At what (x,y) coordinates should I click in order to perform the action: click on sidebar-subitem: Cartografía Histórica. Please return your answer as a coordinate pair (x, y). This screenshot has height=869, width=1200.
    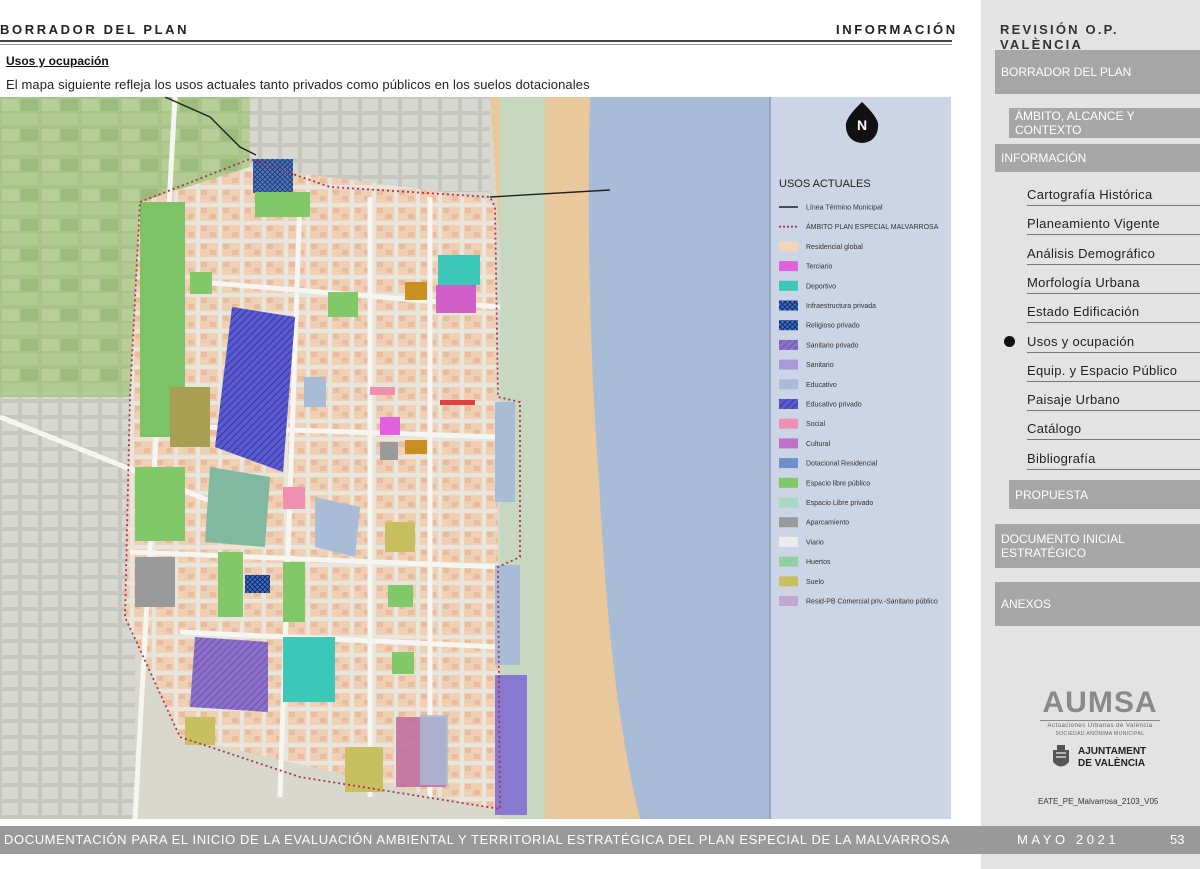
    Looking at the image, I should click on (1113, 196).